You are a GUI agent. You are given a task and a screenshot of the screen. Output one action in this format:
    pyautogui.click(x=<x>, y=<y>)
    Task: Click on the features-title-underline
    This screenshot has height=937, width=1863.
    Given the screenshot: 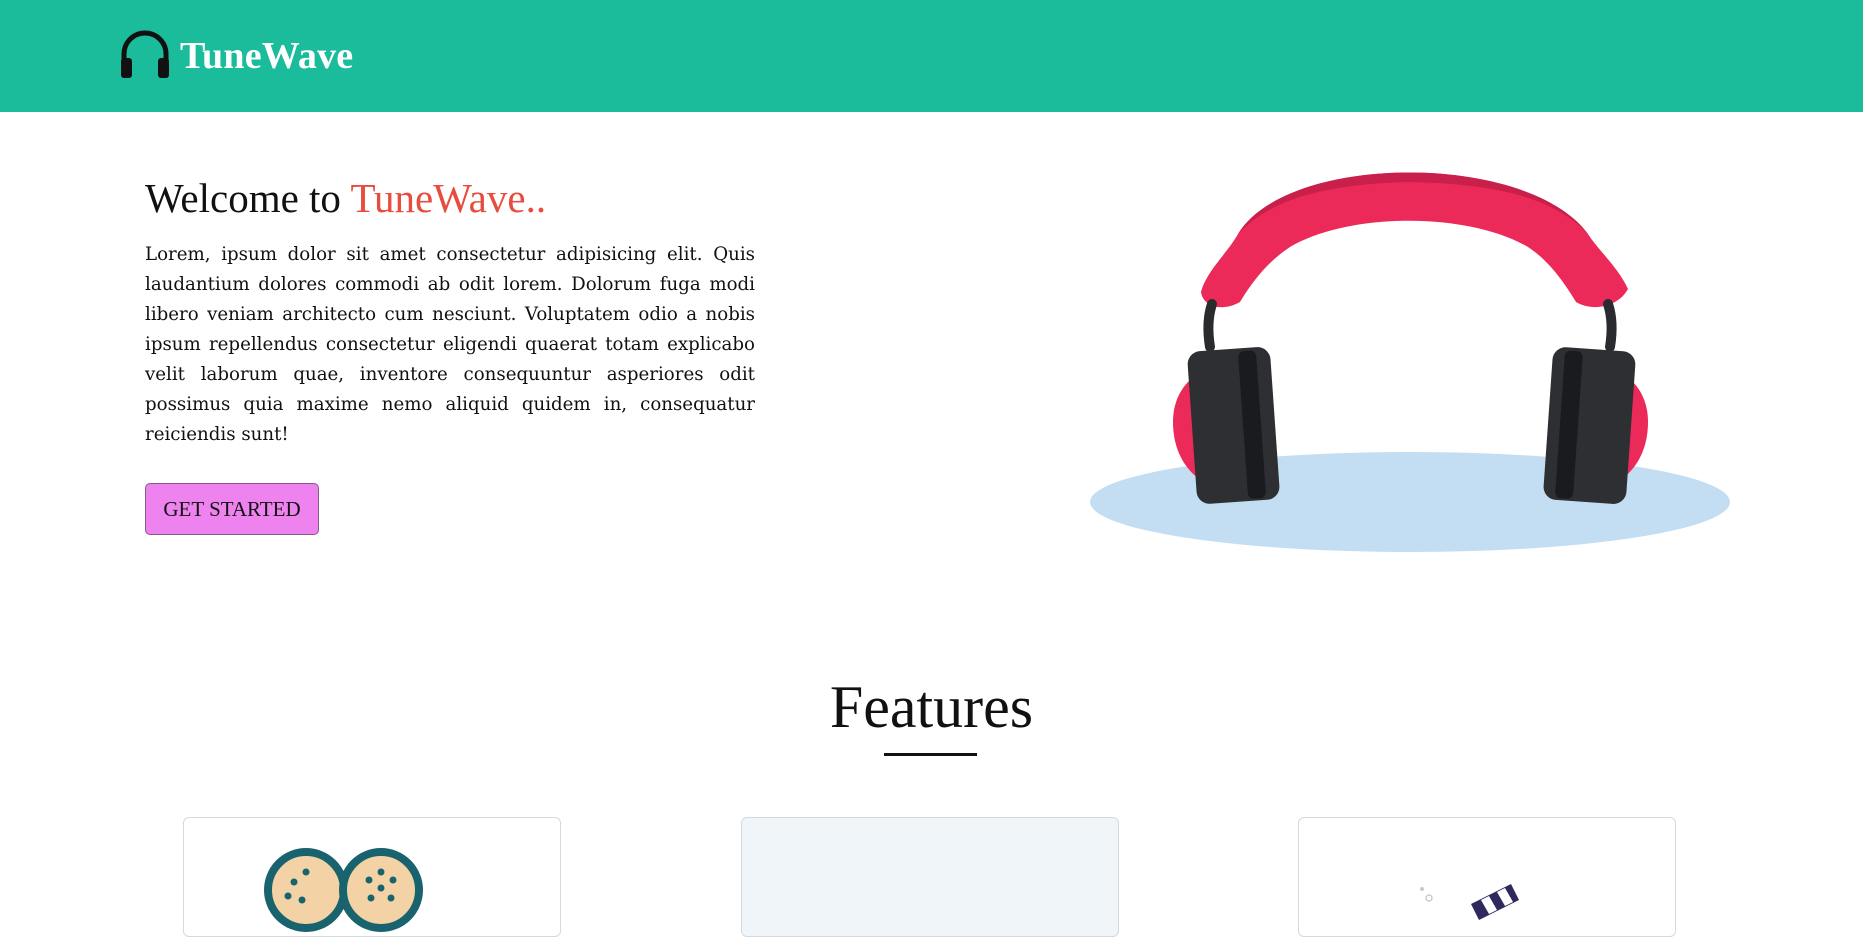 What is the action you would take?
    pyautogui.click(x=930, y=754)
    